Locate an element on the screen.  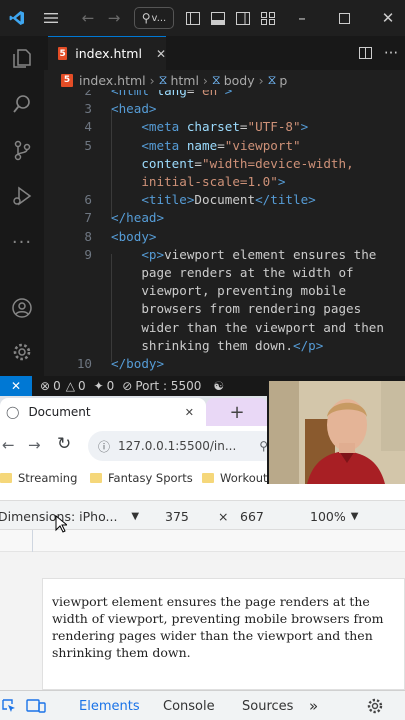
remote-indicator-icon: ✕ is located at coordinates (16, 386).